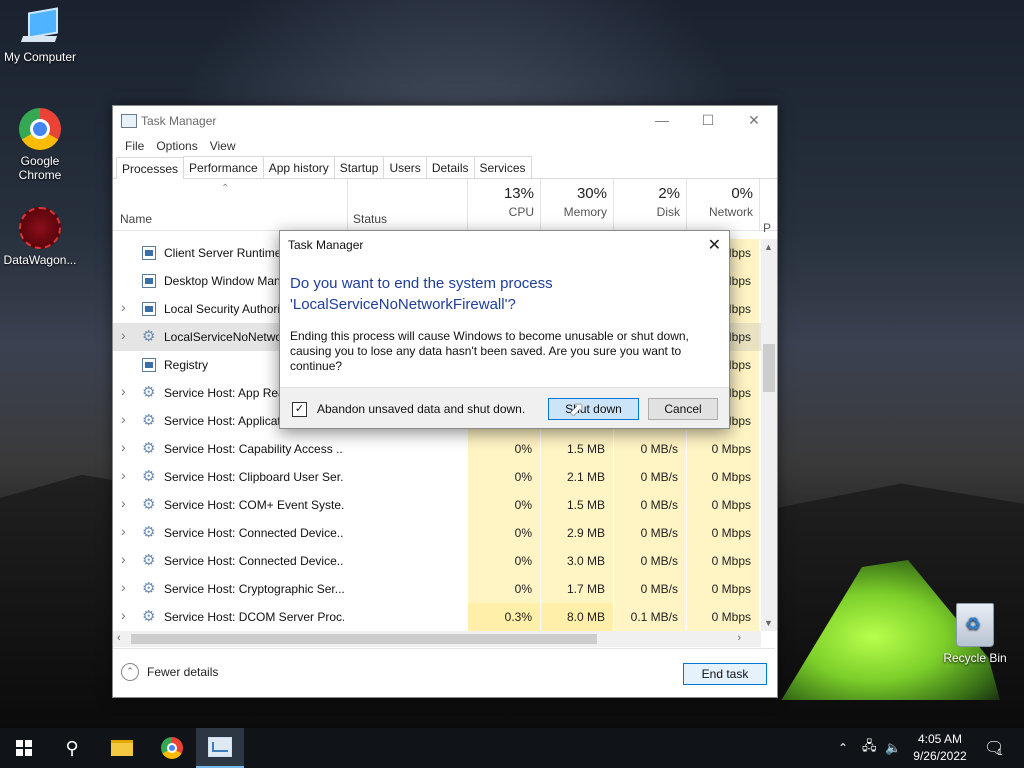  I want to click on taskbar-chrome, so click(172, 748).